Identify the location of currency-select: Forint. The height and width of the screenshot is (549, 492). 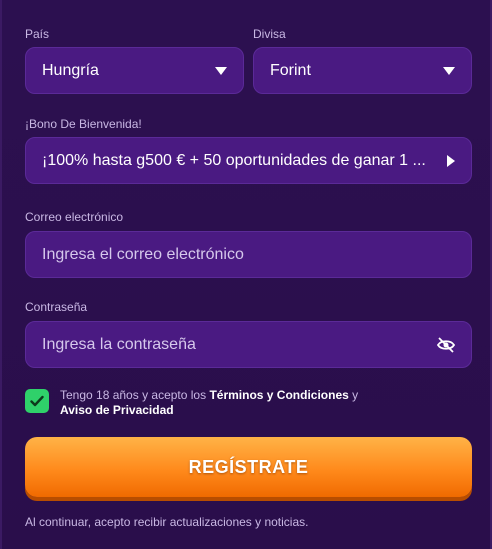
(362, 70).